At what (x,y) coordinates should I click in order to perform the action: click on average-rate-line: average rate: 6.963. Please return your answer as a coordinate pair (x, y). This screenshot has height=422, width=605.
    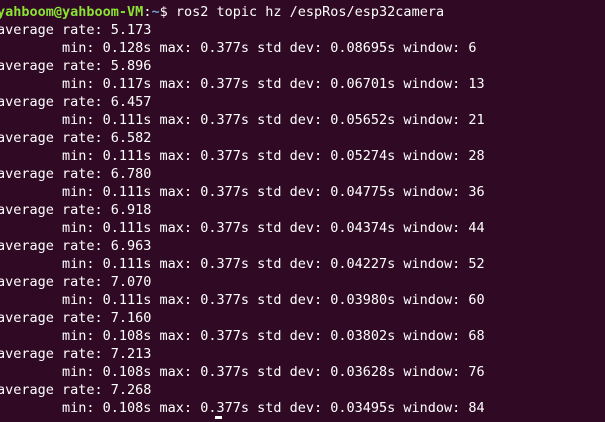
    Looking at the image, I should click on (76, 246).